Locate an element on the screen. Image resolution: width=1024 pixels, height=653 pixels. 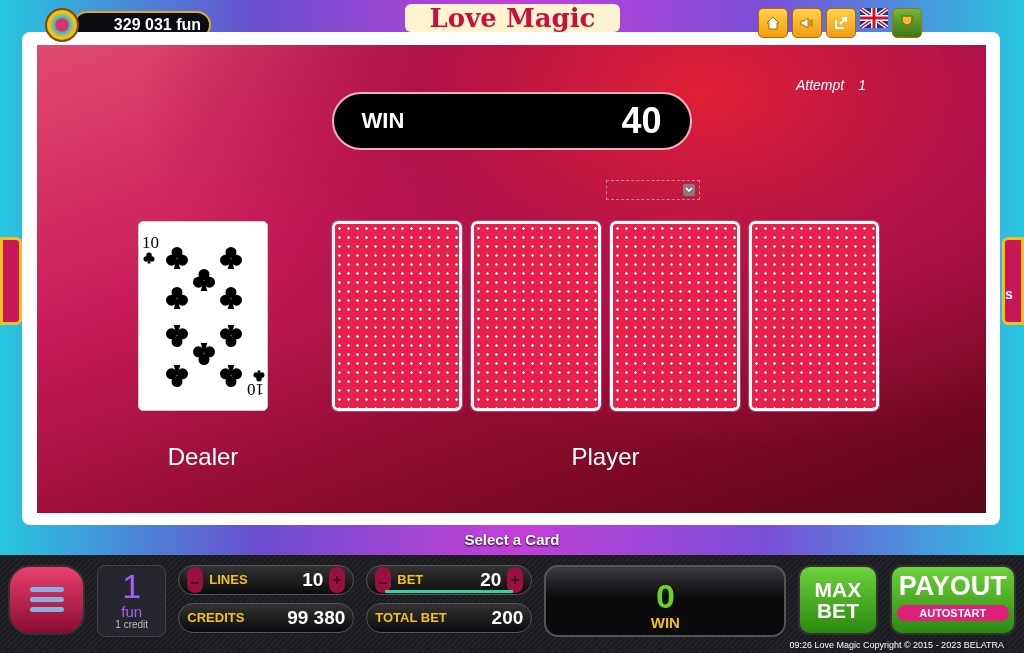
denomination-panel: 1 fun 1 credit is located at coordinates (132, 600).